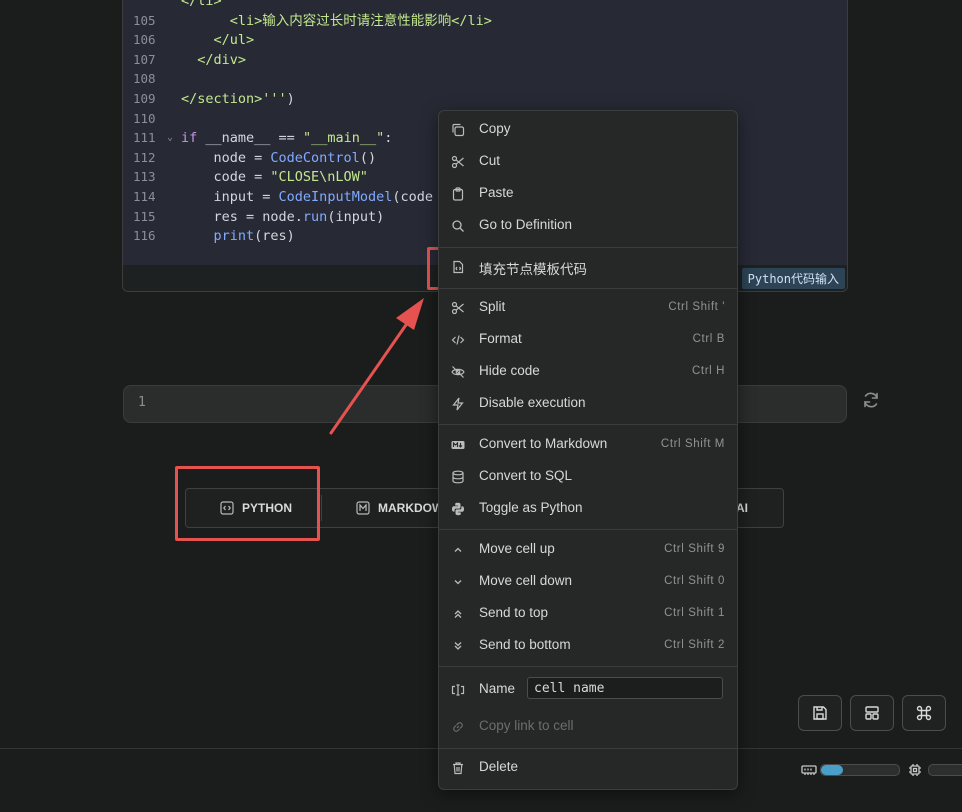 This screenshot has width=962, height=812. Describe the element at coordinates (226, 157) in the screenshot. I see `code-token: node =` at that location.